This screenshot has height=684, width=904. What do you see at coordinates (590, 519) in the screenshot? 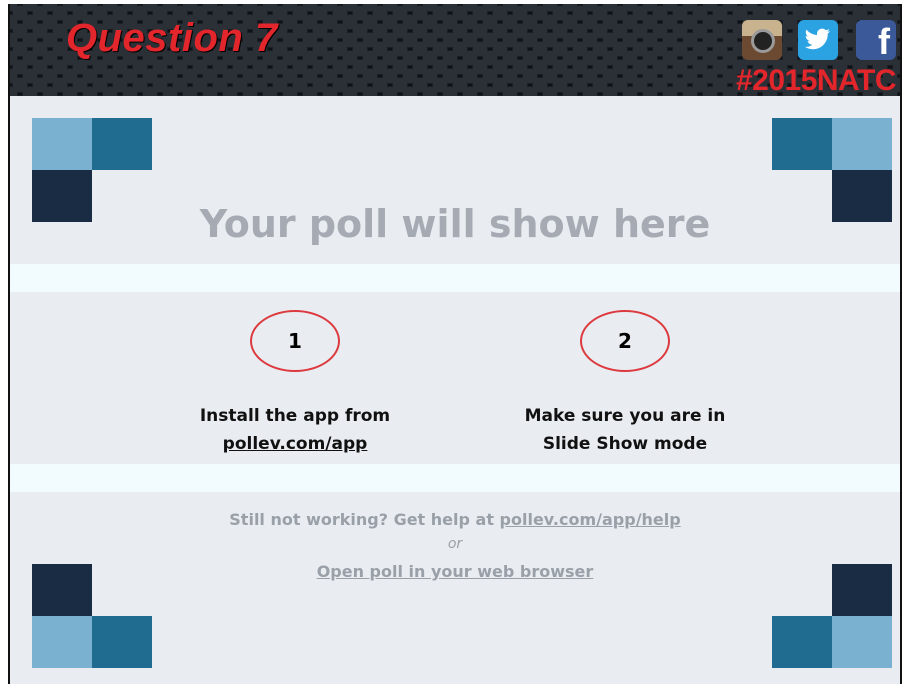
I see `help-link: pollev.com/app/help` at bounding box center [590, 519].